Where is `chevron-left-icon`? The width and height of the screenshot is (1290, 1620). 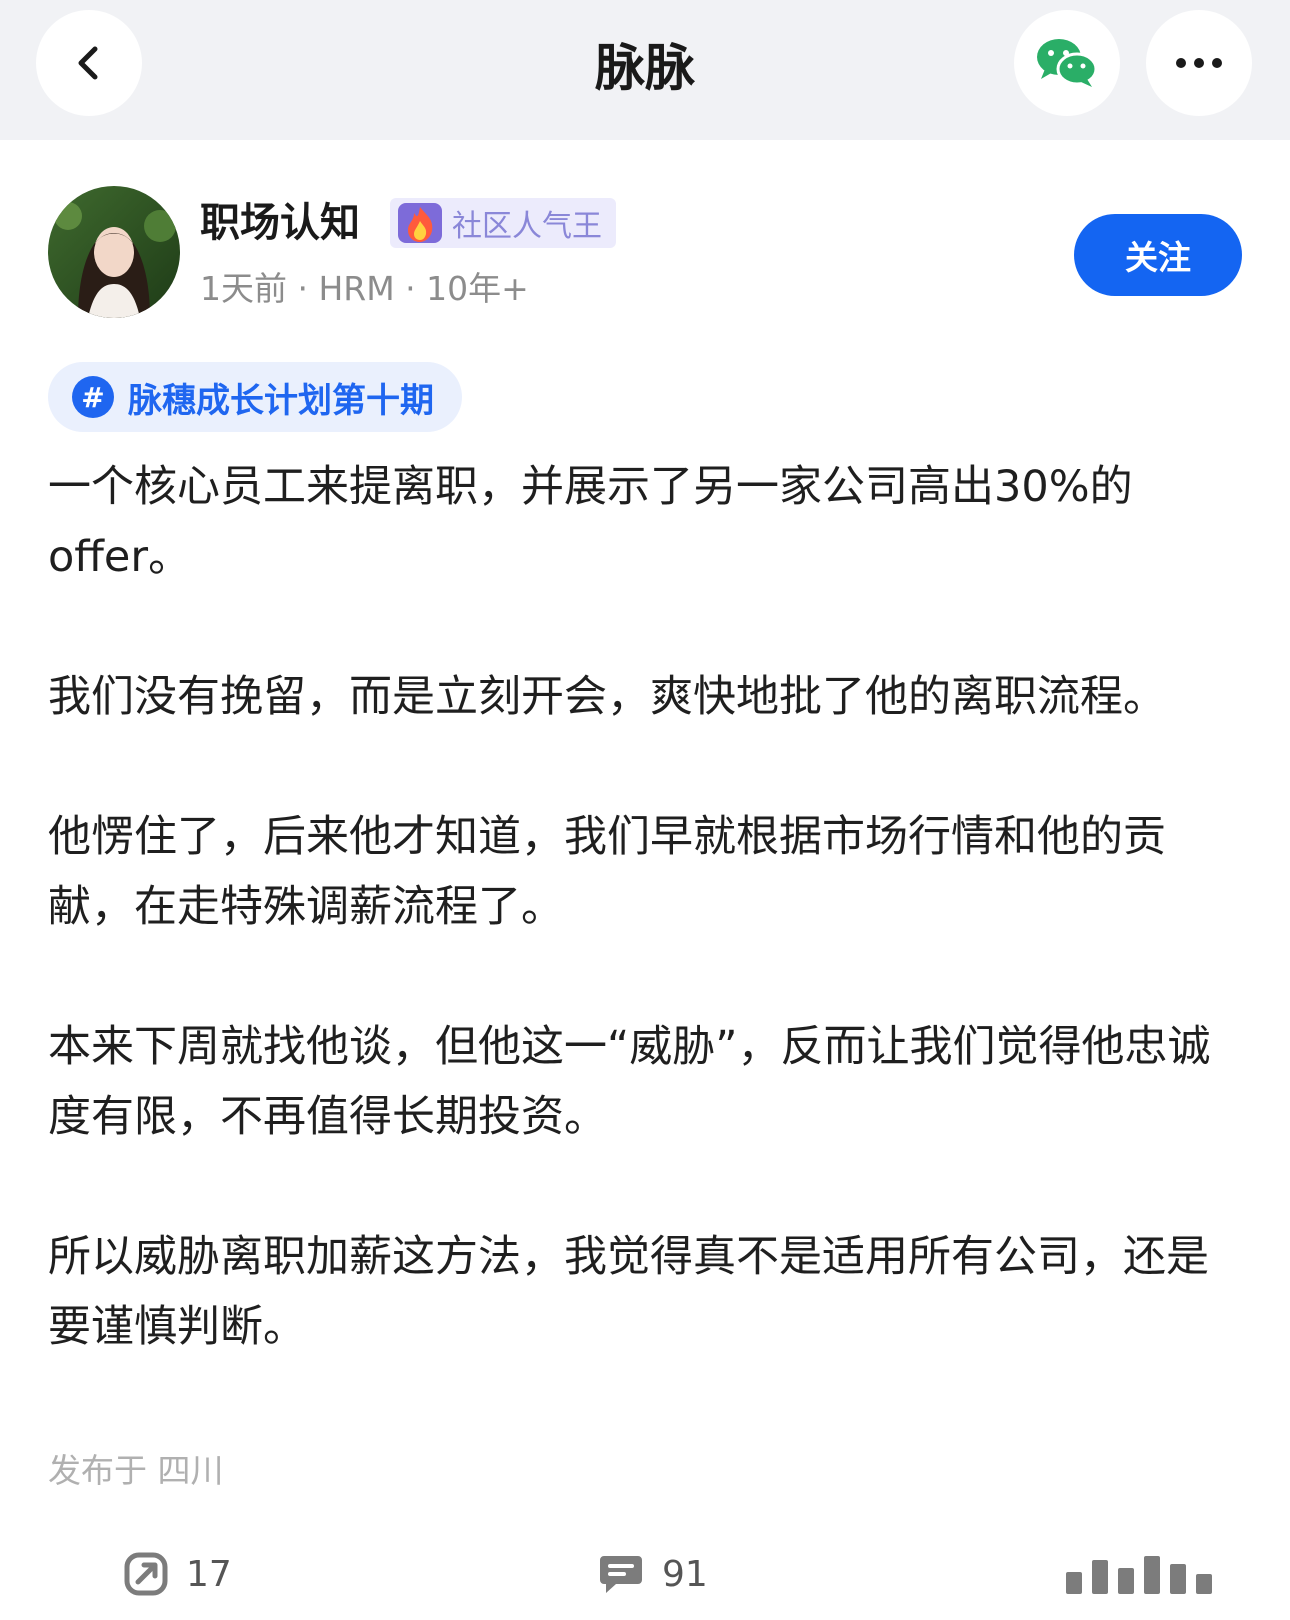
chevron-left-icon is located at coordinates (88, 63).